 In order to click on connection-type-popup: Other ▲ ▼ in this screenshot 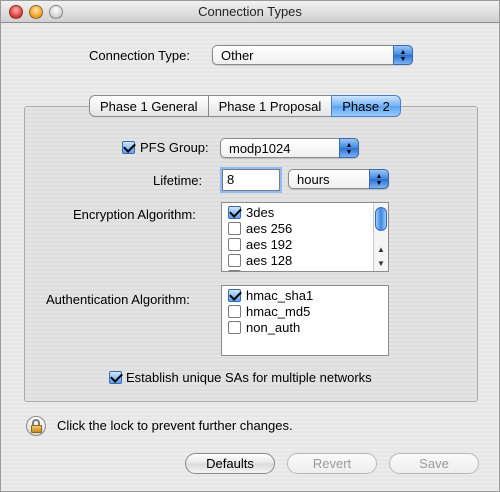, I will do `click(312, 55)`.